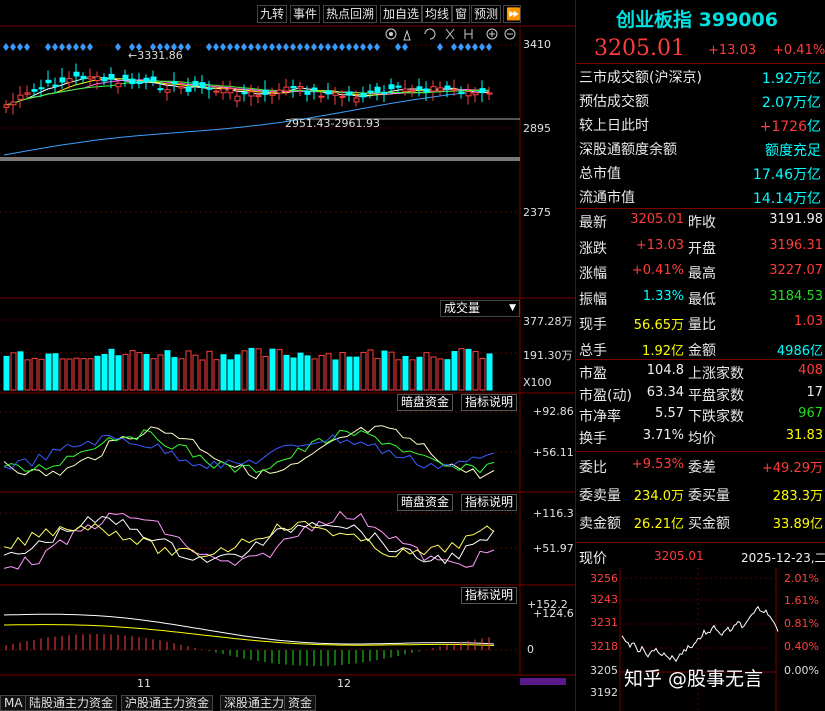 Image resolution: width=825 pixels, height=711 pixels. Describe the element at coordinates (480, 308) in the screenshot. I see `volume-dropdown: 成交量 ▼` at that location.